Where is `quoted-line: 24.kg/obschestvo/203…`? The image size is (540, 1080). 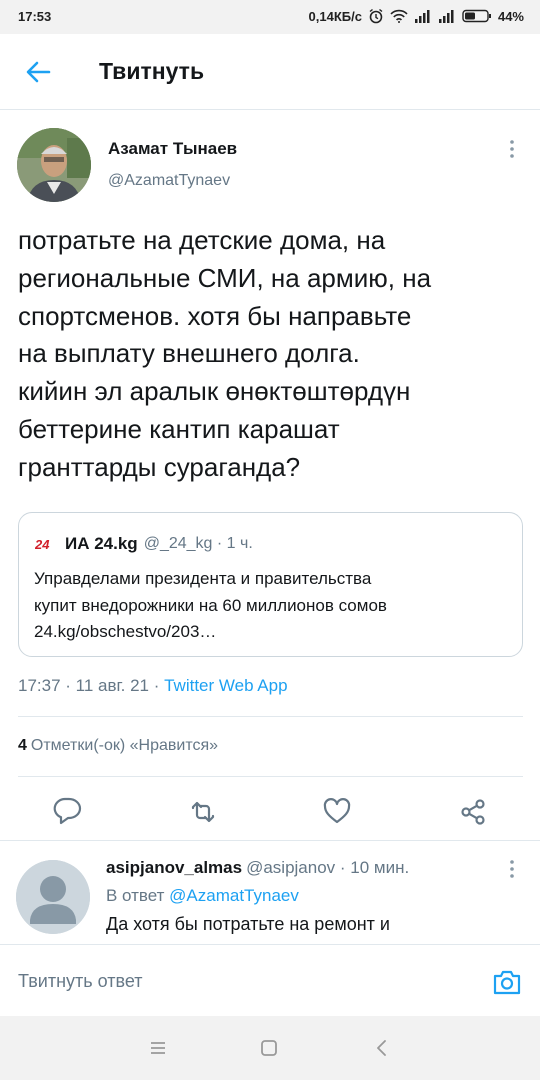 quoted-line: 24.kg/obschestvo/203… is located at coordinates (125, 631).